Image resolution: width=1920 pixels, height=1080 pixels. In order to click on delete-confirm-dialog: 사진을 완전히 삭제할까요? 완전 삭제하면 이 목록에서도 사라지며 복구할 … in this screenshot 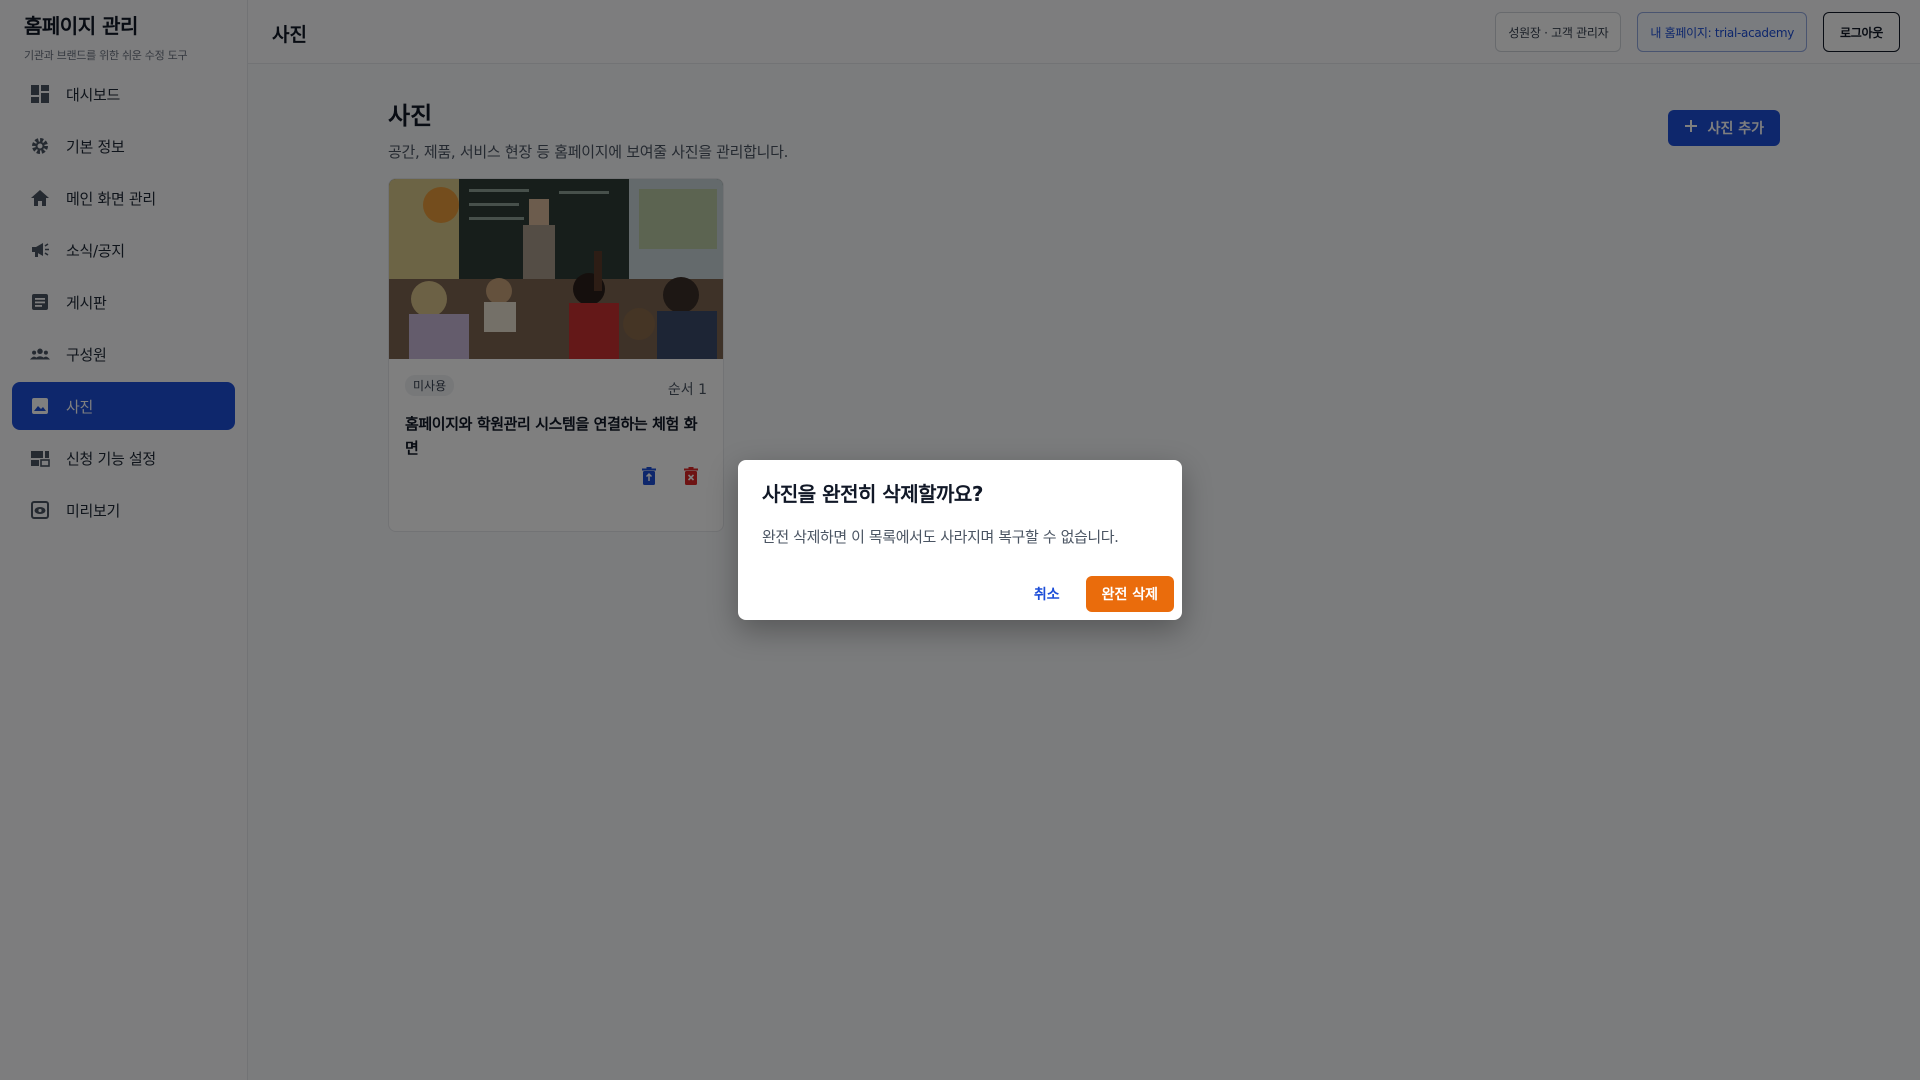, I will do `click(960, 540)`.